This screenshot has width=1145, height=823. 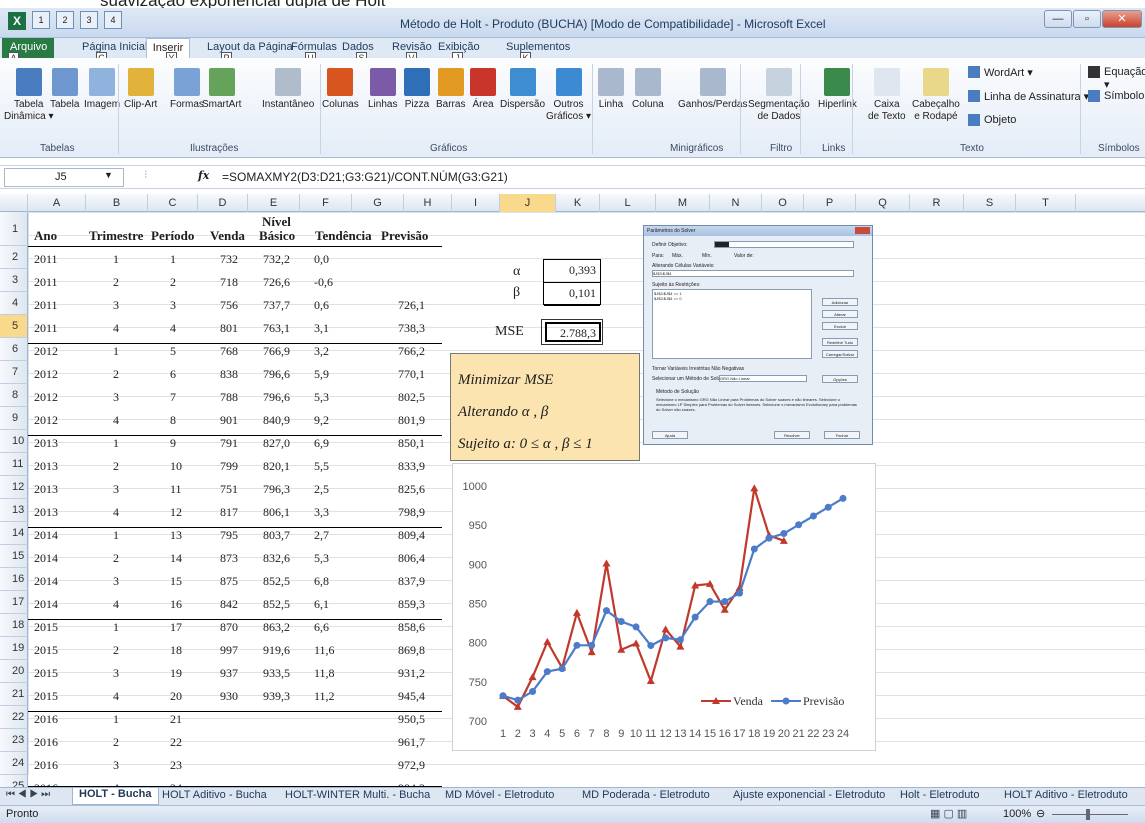 What do you see at coordinates (176, 466) in the screenshot?
I see `table-cell: 10` at bounding box center [176, 466].